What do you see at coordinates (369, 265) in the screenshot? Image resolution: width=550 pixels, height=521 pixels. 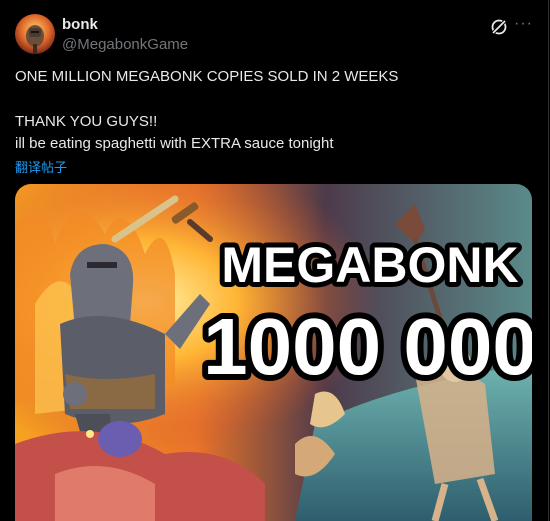 I see `media-title: MEGABONK` at bounding box center [369, 265].